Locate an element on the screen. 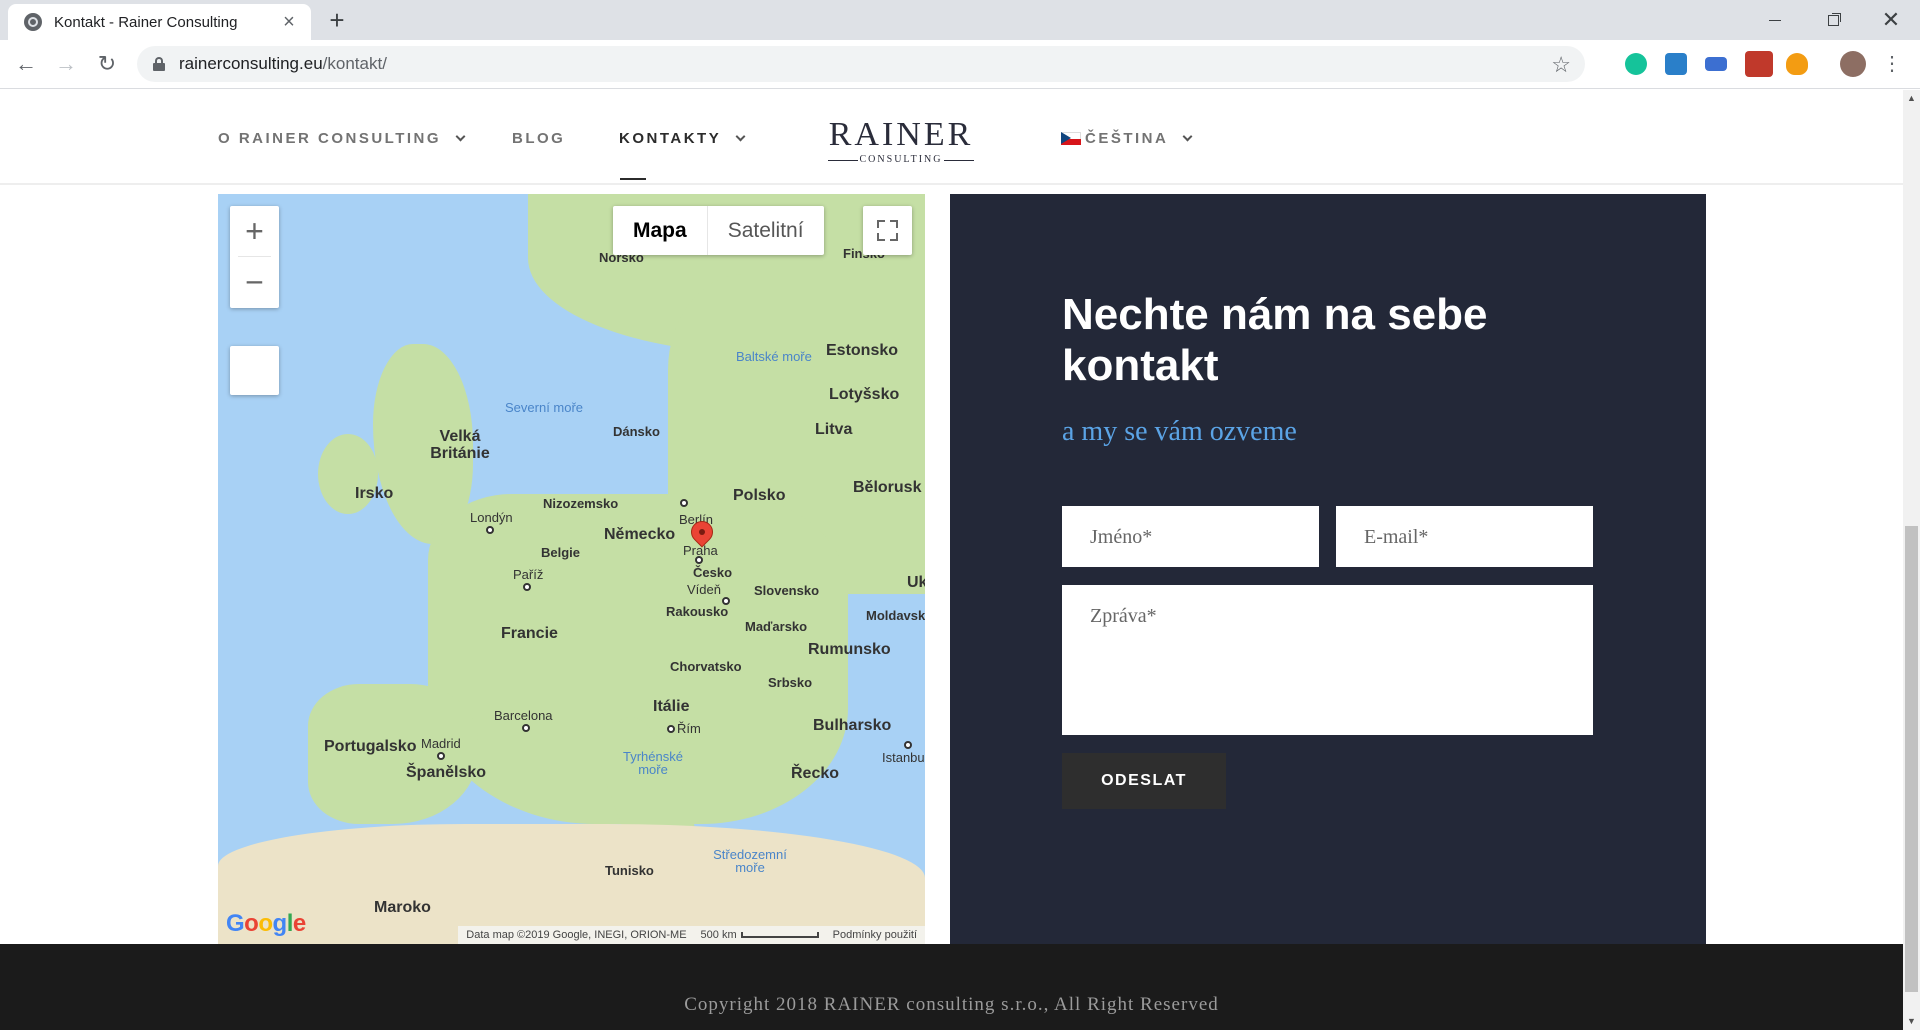 The height and width of the screenshot is (1030, 1920). contact-subtitle: a my se vám ozveme is located at coordinates (1179, 431).